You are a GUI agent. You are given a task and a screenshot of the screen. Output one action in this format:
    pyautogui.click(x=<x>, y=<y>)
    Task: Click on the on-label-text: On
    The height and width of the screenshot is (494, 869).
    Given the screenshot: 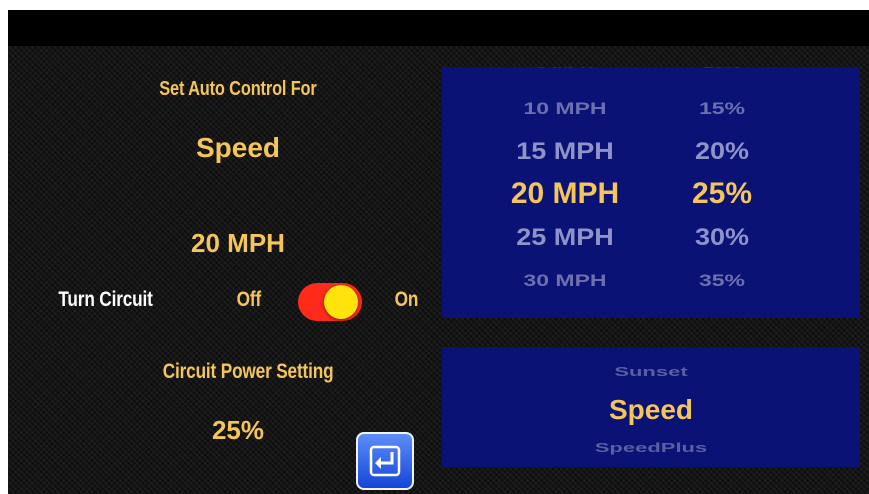 What is the action you would take?
    pyautogui.click(x=406, y=299)
    